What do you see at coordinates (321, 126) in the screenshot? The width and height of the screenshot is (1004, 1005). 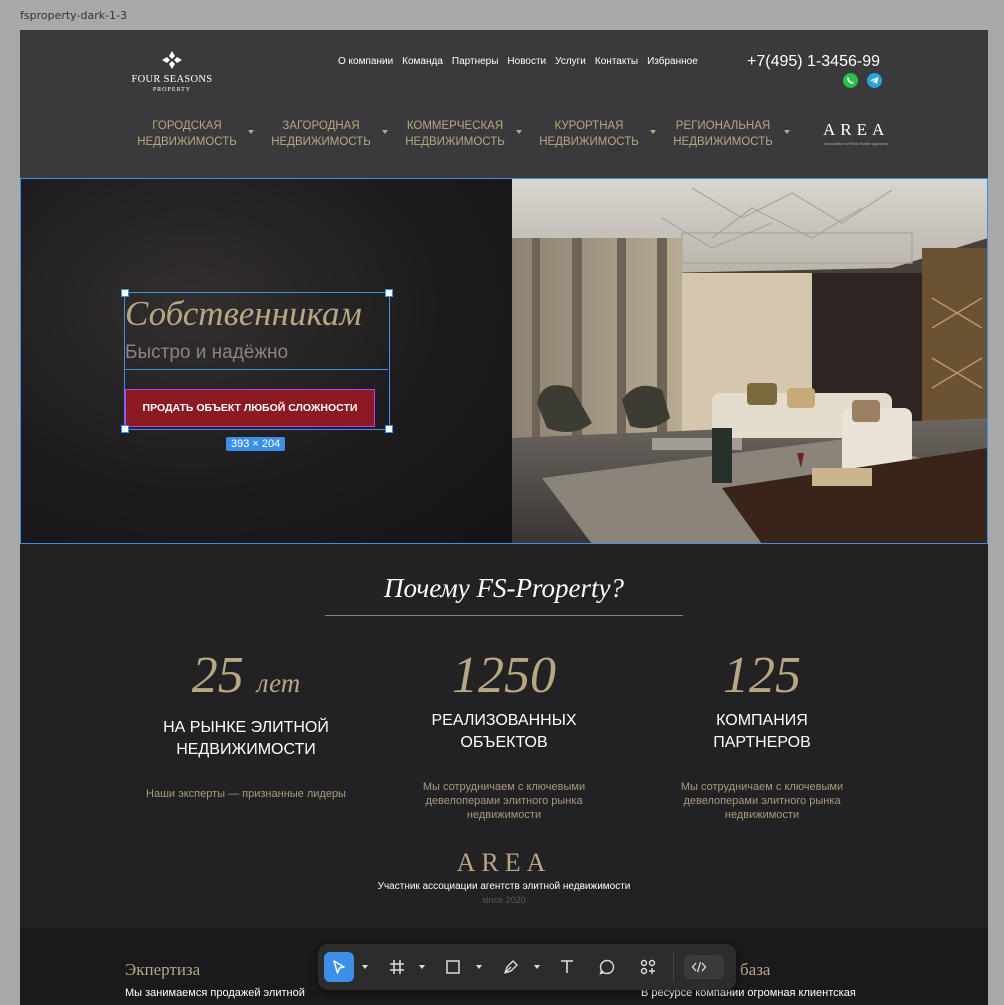 I see `mainnav-country-line1: ЗАГОРОДНАЯ` at bounding box center [321, 126].